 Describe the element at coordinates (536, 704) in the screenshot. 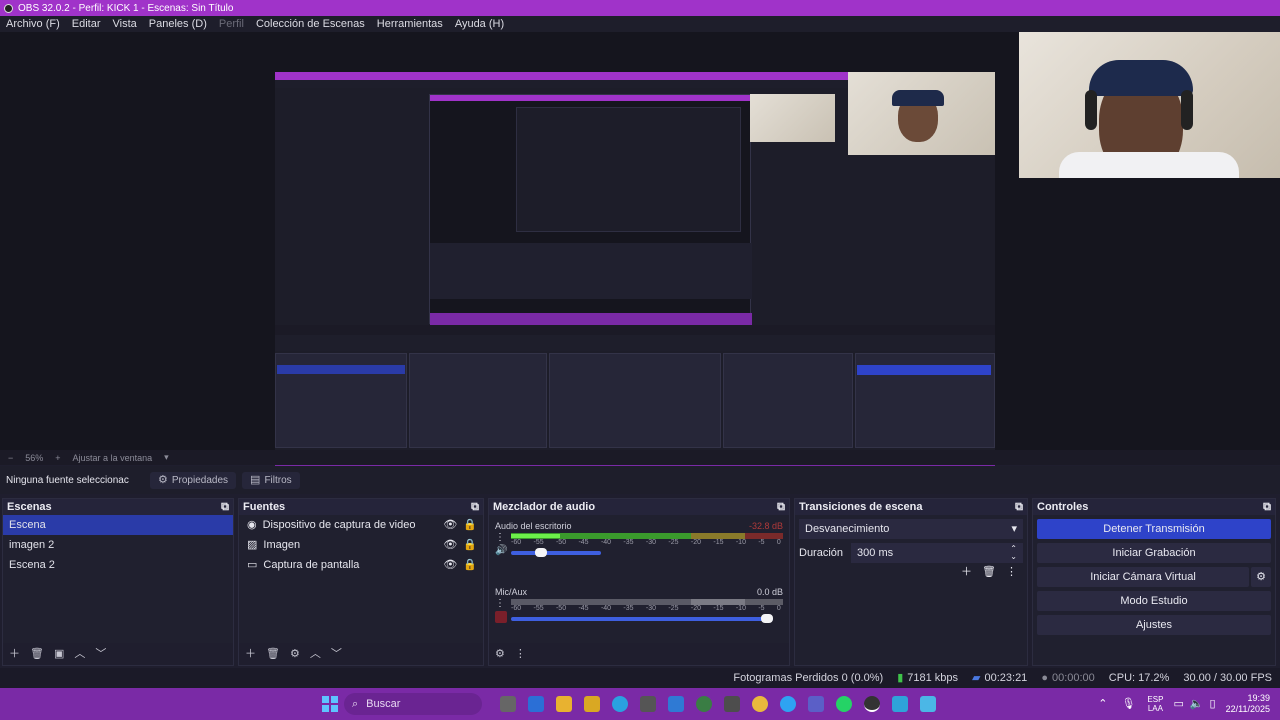

I see `outlook-icon` at that location.